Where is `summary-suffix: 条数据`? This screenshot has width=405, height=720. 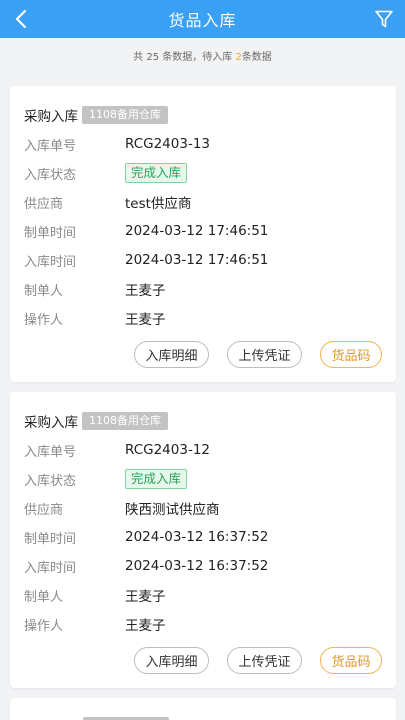 summary-suffix: 条数据 is located at coordinates (256, 57).